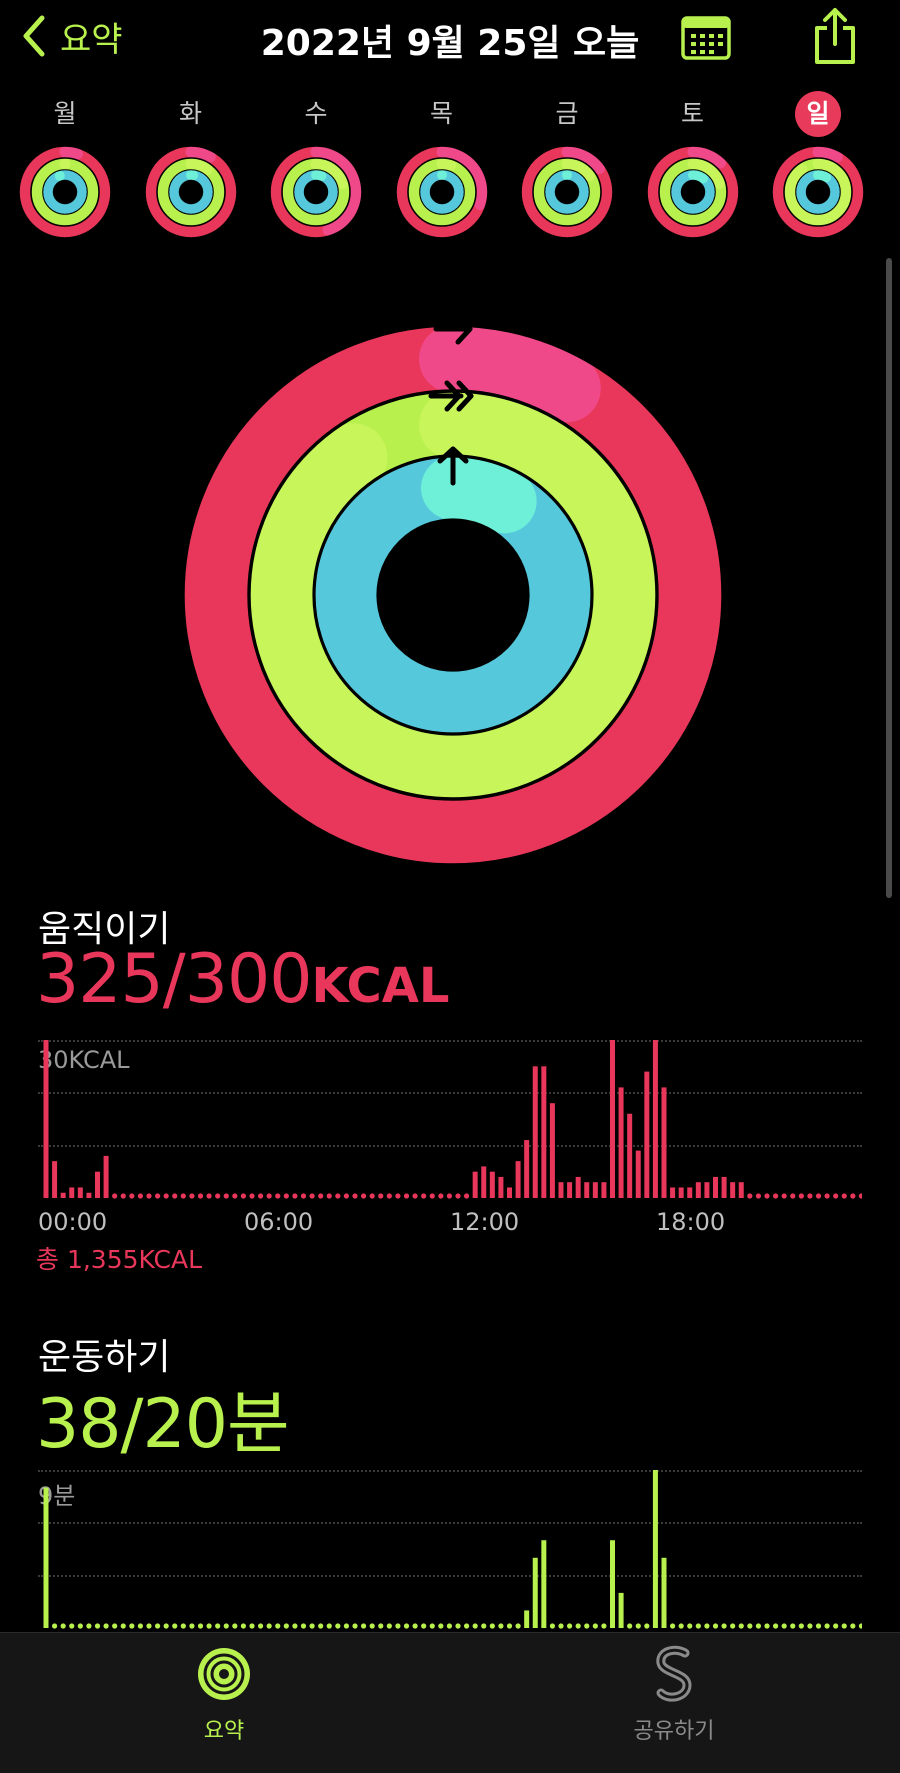 This screenshot has width=900, height=1773. What do you see at coordinates (224, 1674) in the screenshot?
I see `activity-rings-icon` at bounding box center [224, 1674].